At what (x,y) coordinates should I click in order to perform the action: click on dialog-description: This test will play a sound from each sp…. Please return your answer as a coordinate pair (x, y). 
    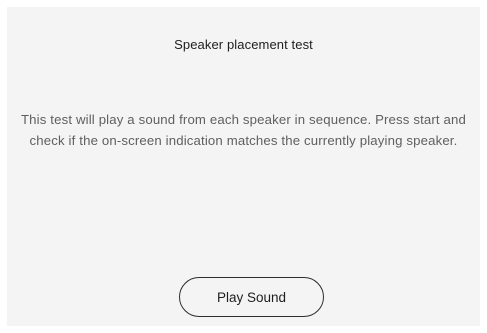
    Looking at the image, I should click on (243, 130).